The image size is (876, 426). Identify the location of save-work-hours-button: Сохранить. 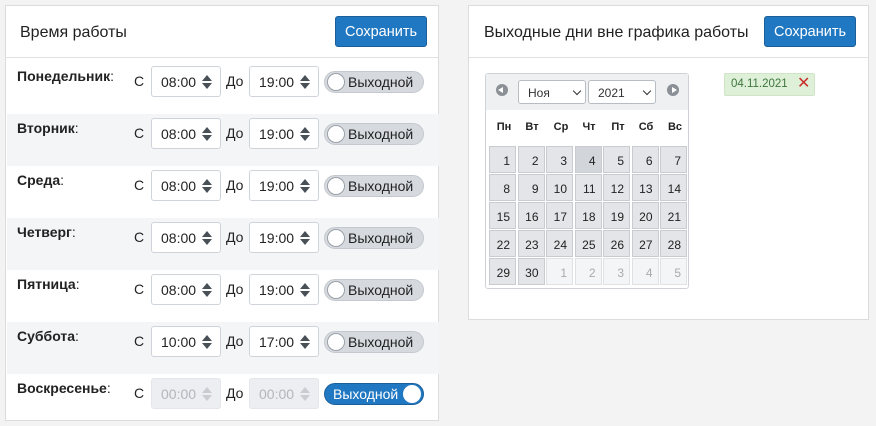
(381, 31).